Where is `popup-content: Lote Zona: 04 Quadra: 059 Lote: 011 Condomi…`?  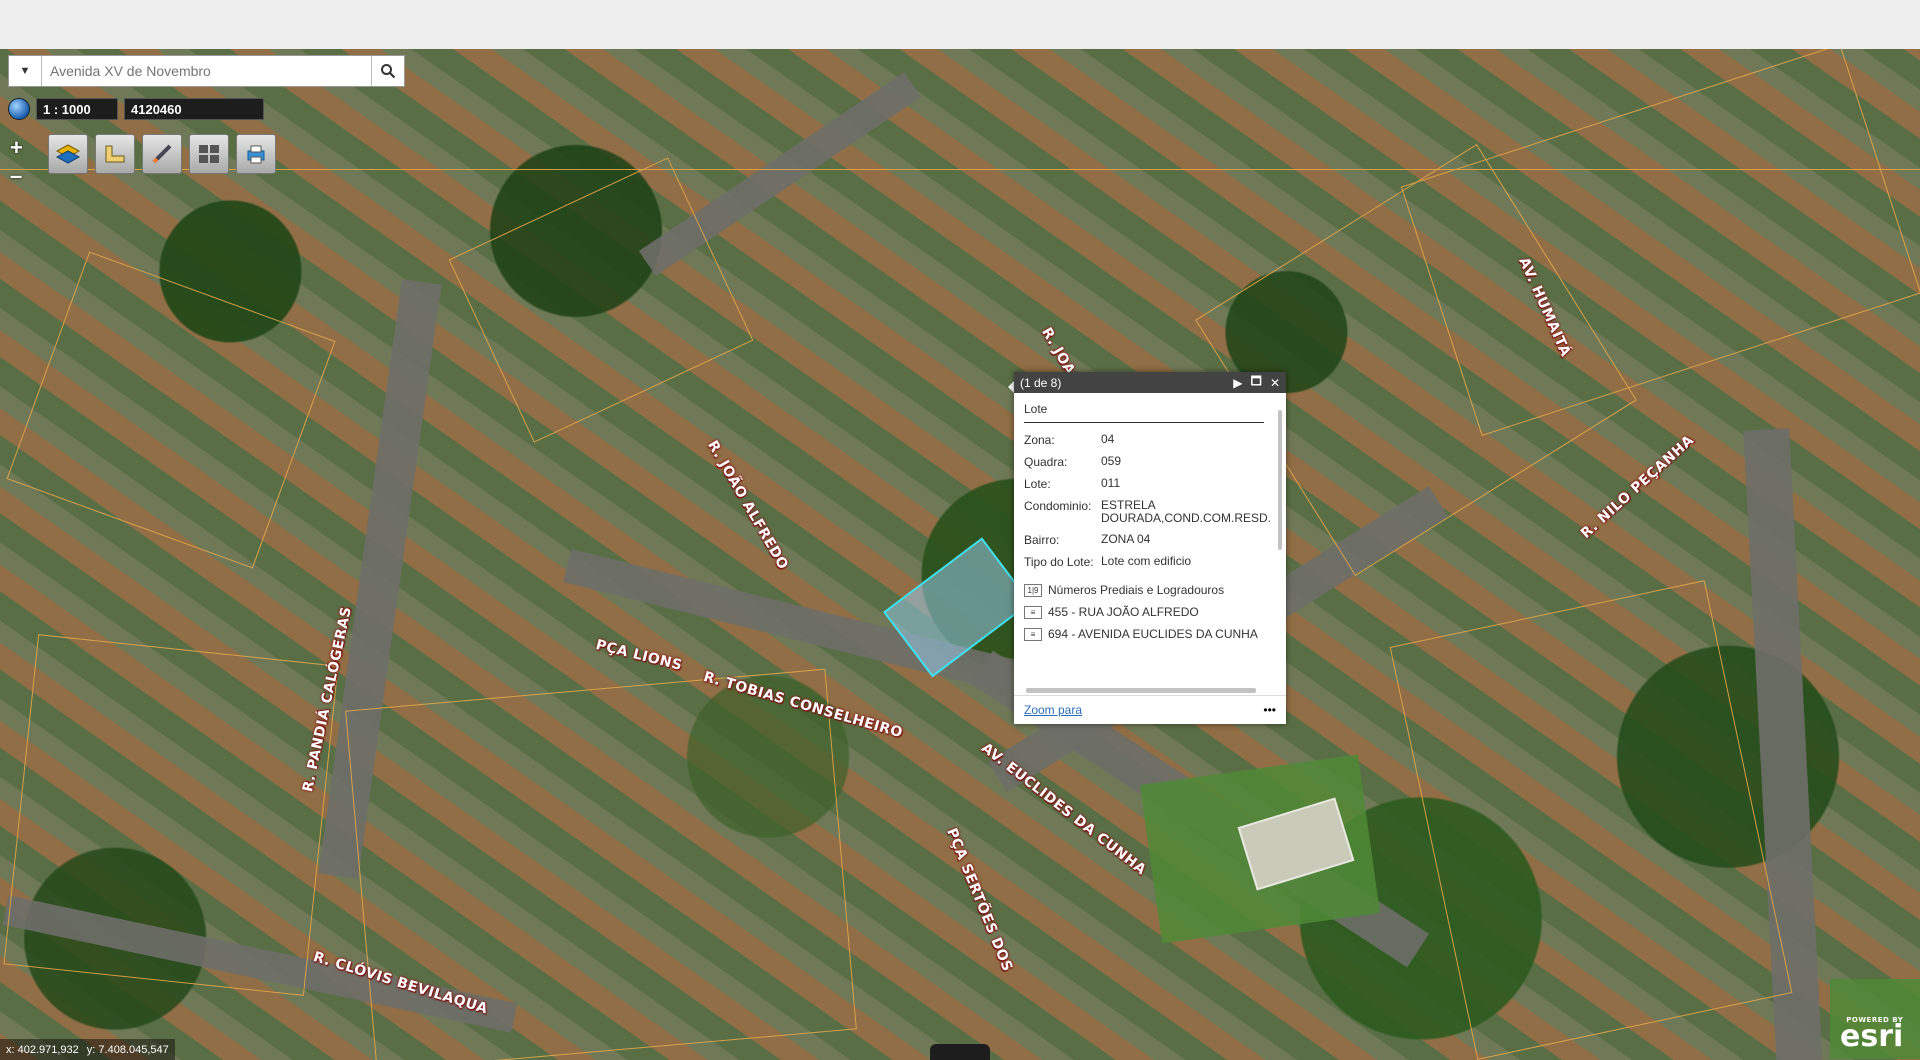
popup-content: Lote Zona: 04 Quadra: 059 Lote: 011 Condomi… is located at coordinates (1144, 544).